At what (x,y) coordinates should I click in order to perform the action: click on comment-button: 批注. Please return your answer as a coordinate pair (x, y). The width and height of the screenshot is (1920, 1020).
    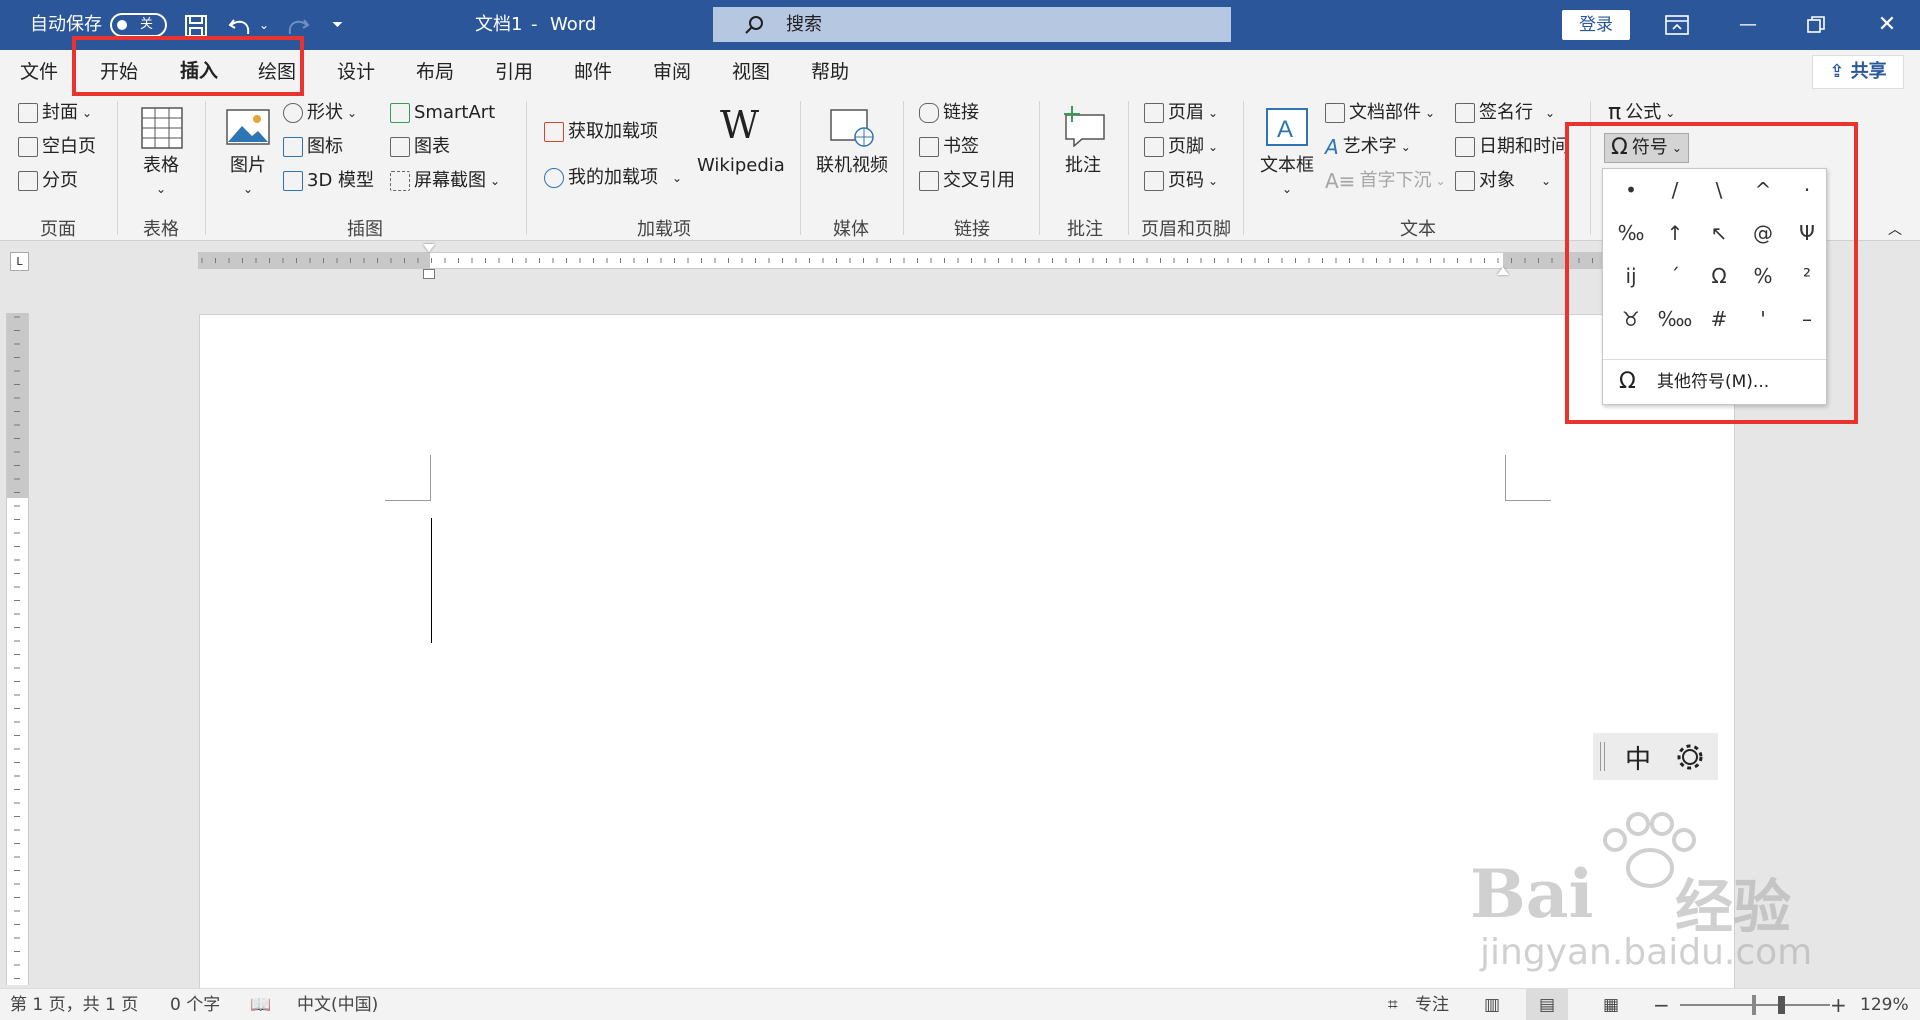
    Looking at the image, I should click on (1083, 166).